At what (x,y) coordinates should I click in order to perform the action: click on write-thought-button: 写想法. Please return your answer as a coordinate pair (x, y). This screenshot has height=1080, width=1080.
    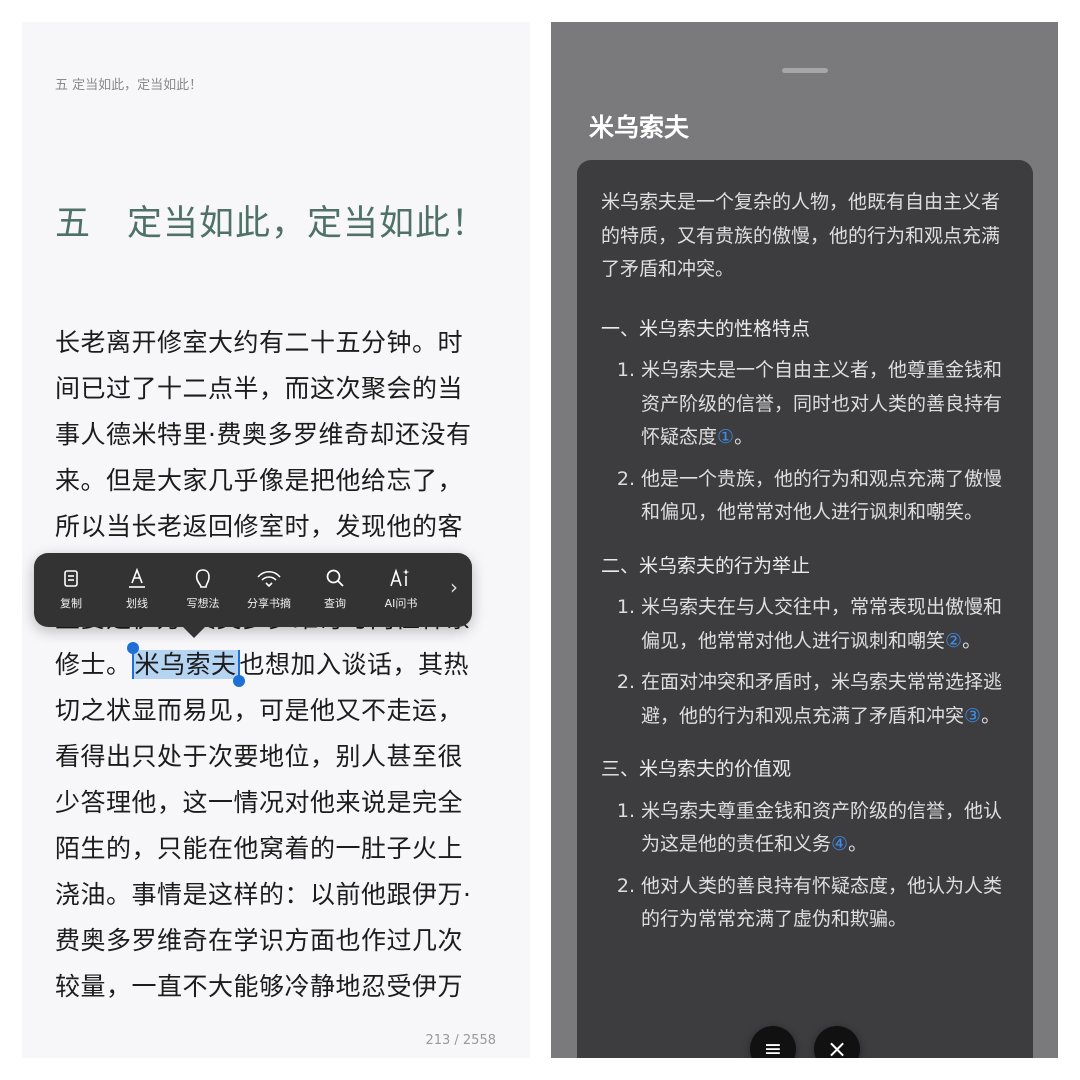
    Looking at the image, I should click on (203, 588).